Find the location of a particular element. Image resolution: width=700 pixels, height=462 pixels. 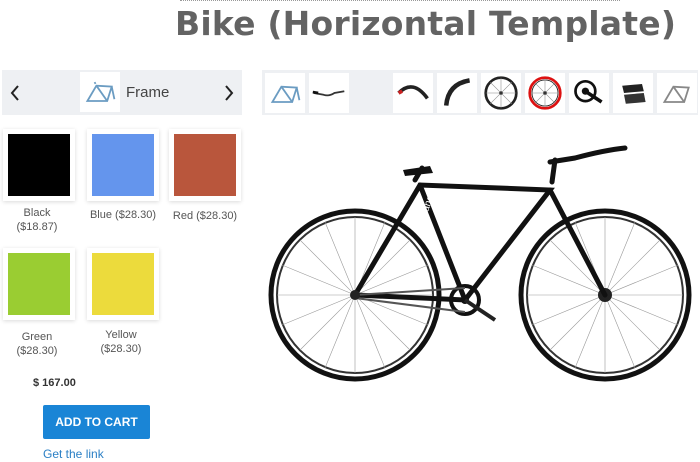

handlebar-icon is located at coordinates (329, 93).